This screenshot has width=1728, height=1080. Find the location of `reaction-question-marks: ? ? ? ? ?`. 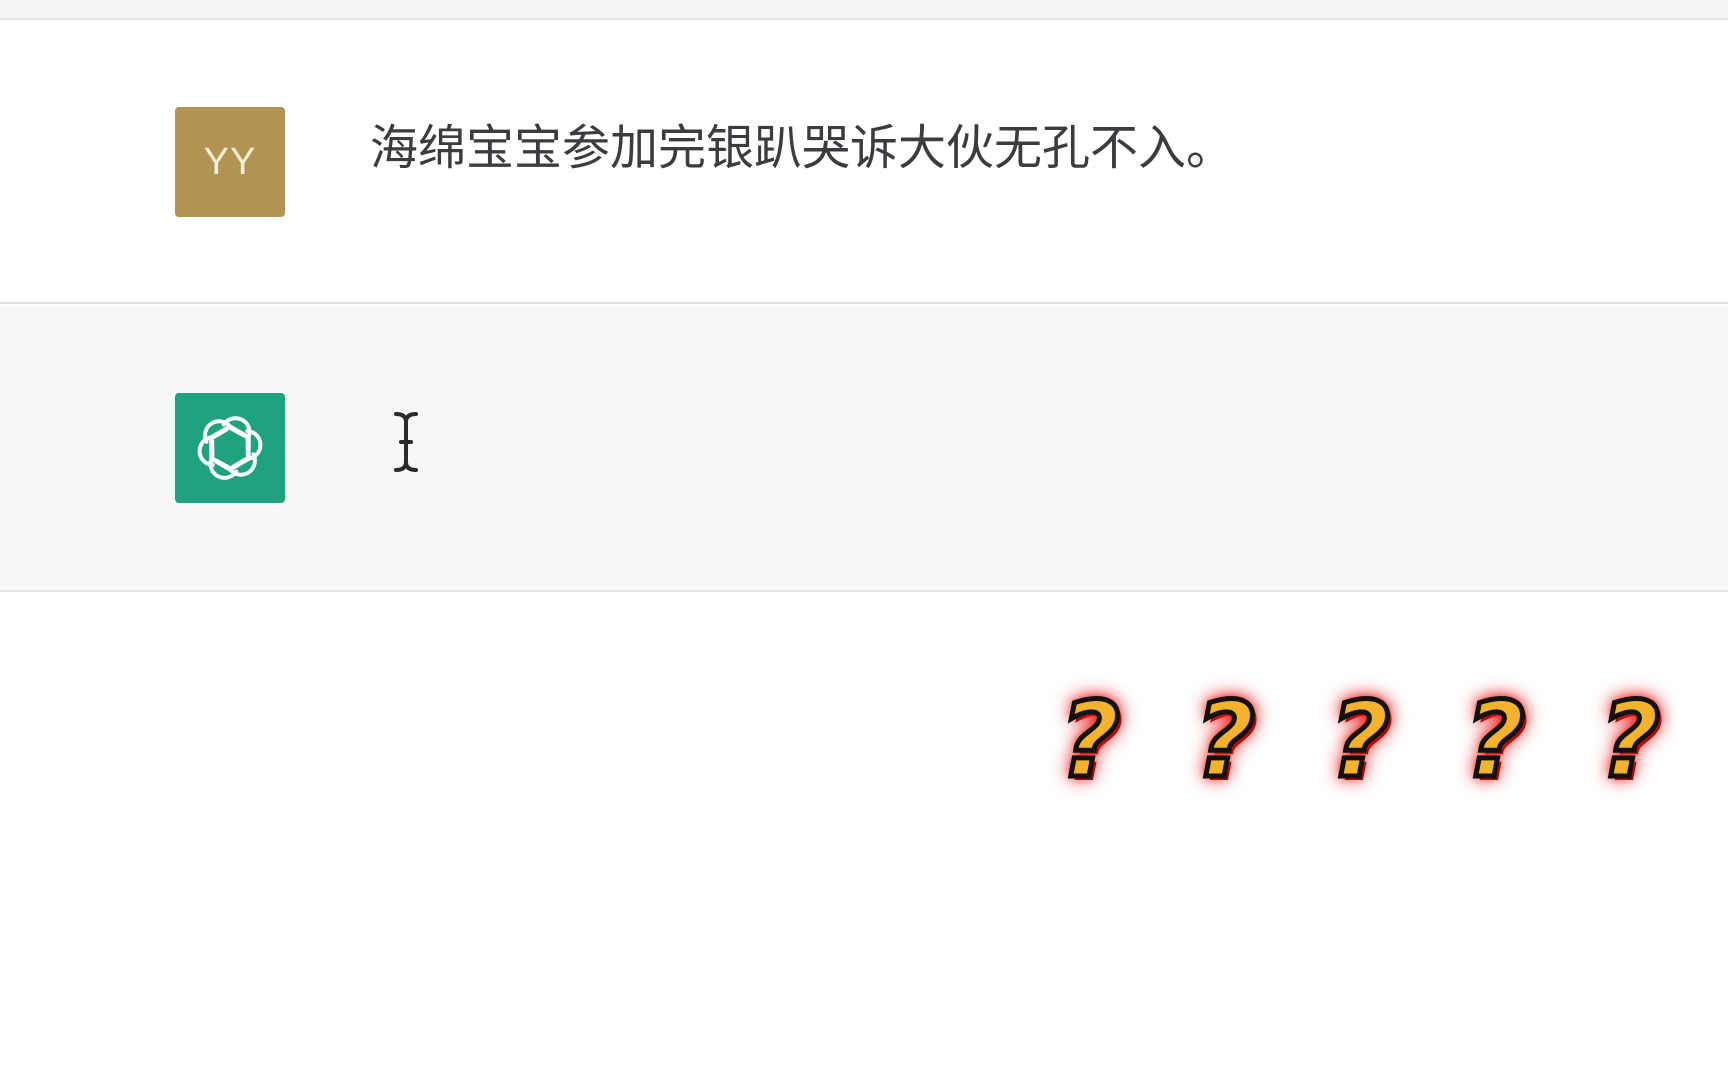

reaction-question-marks: ? ? ? ? ? is located at coordinates (1360, 740).